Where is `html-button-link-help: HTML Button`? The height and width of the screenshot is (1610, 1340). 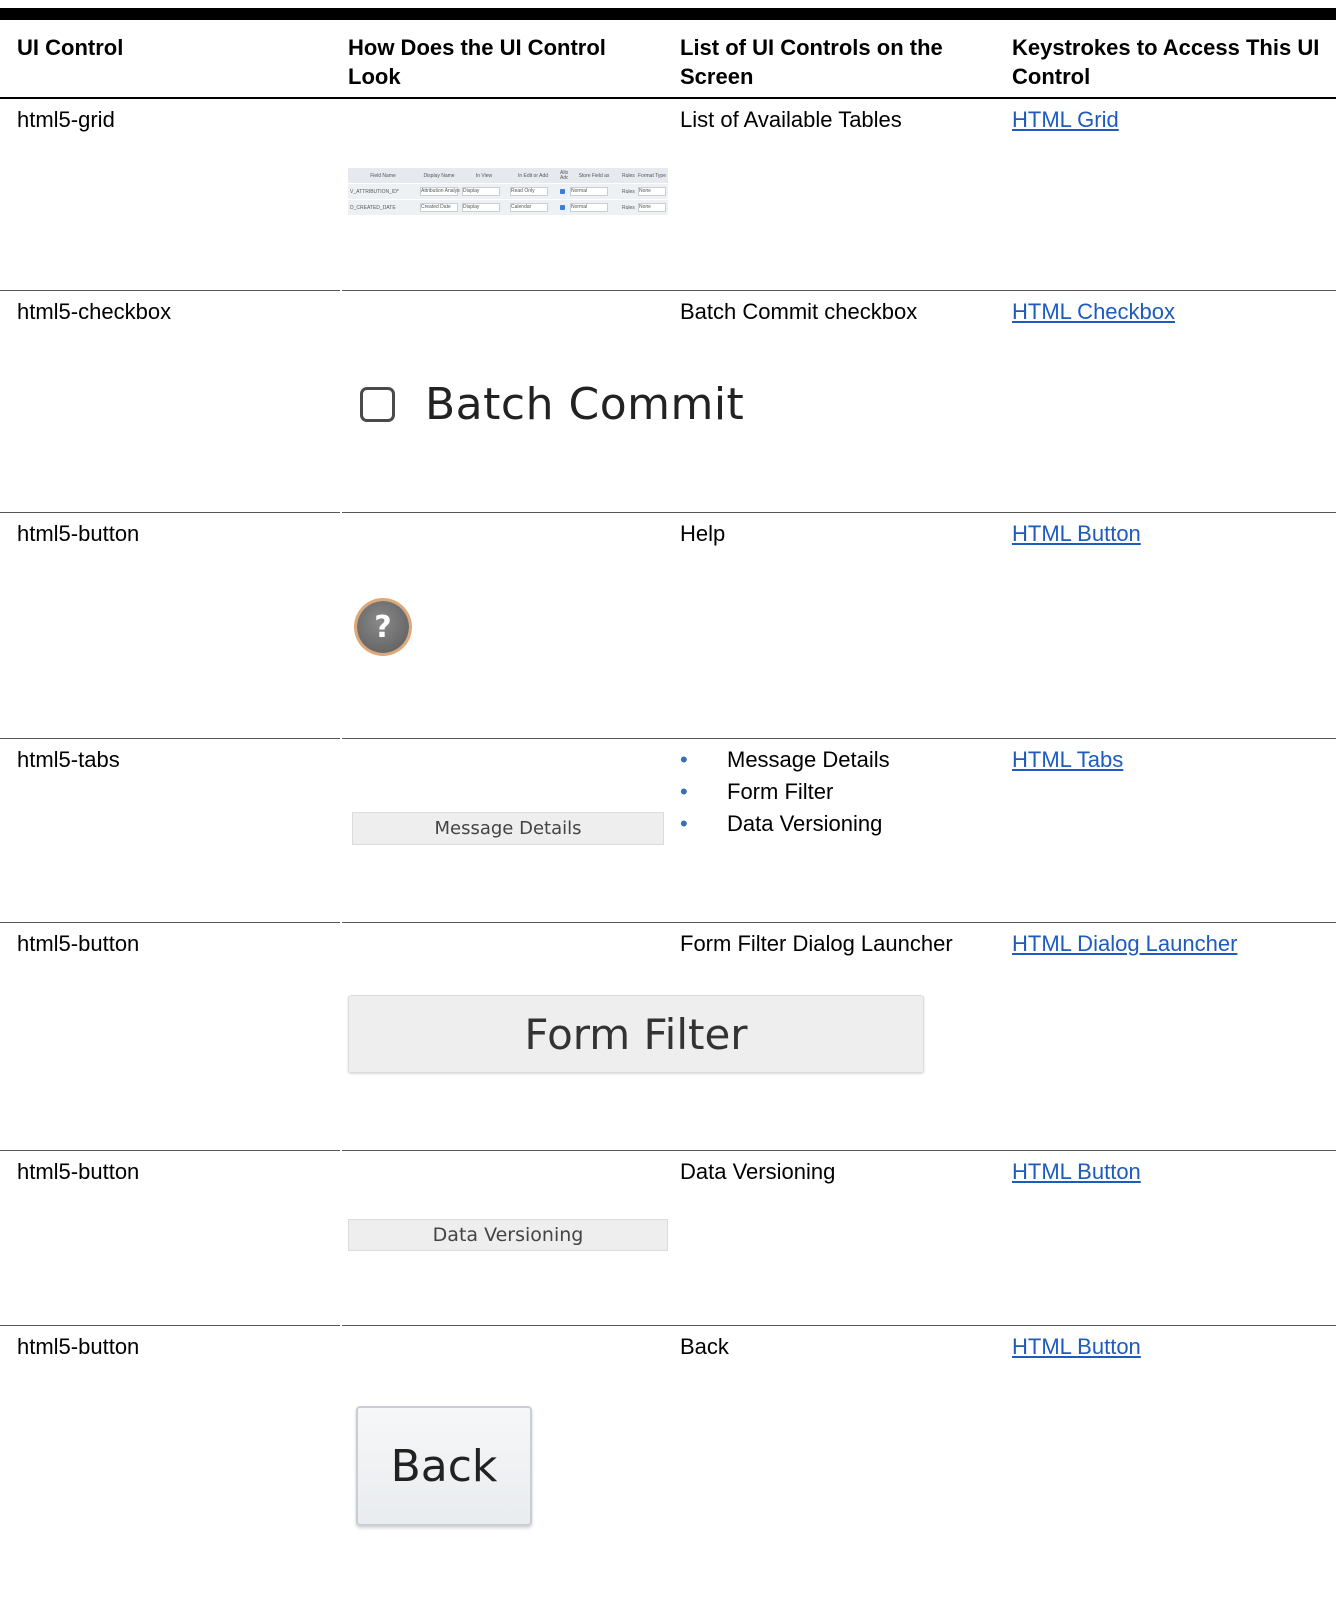 html-button-link-help: HTML Button is located at coordinates (1076, 534).